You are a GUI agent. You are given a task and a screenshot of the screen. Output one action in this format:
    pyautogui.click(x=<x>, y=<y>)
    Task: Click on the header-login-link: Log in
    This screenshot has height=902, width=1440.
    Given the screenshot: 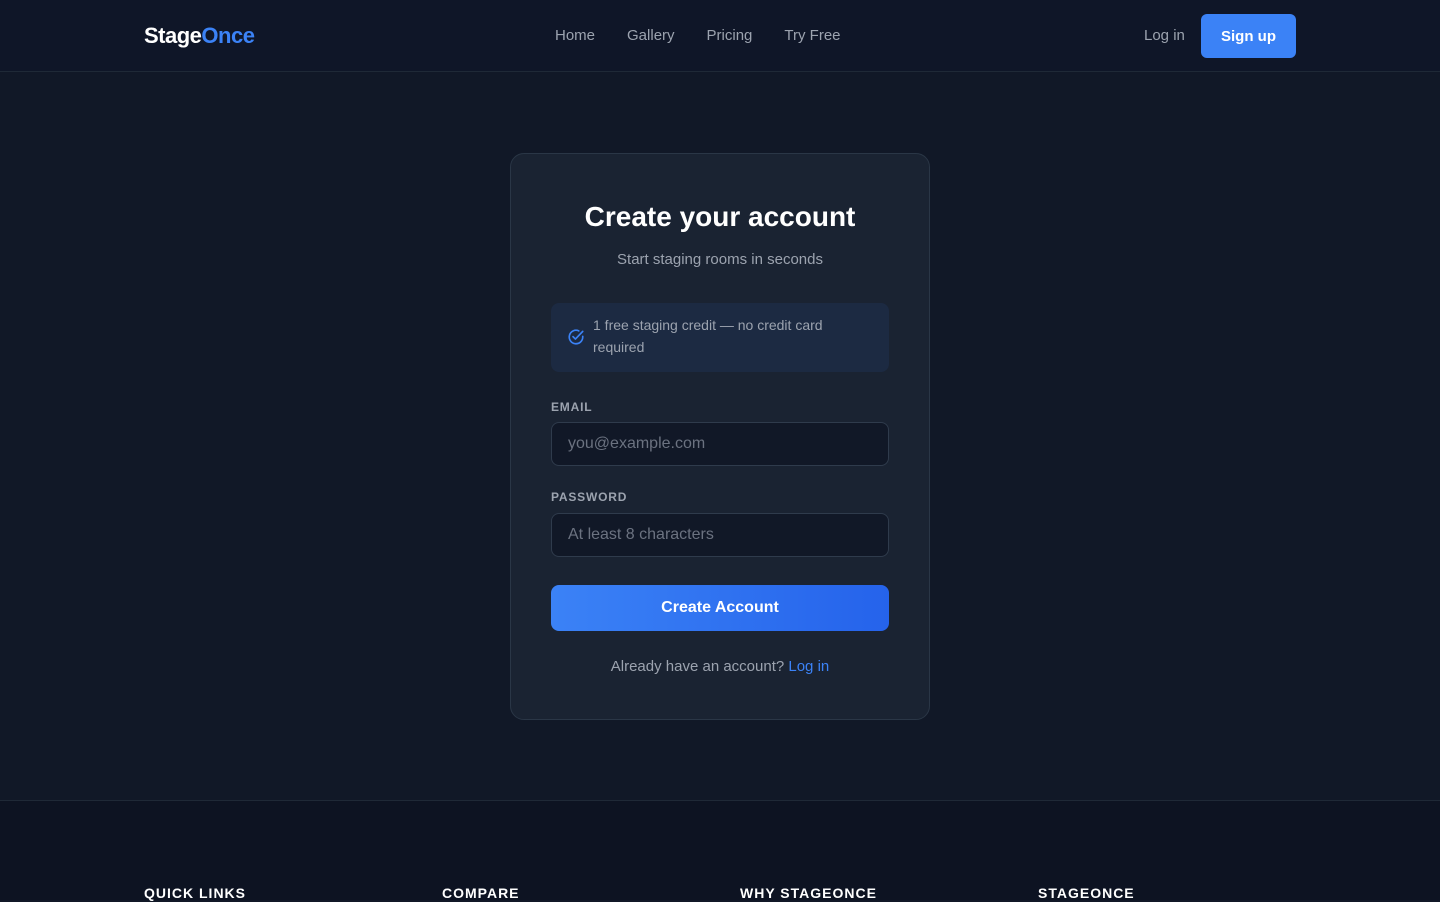 What is the action you would take?
    pyautogui.click(x=1164, y=36)
    